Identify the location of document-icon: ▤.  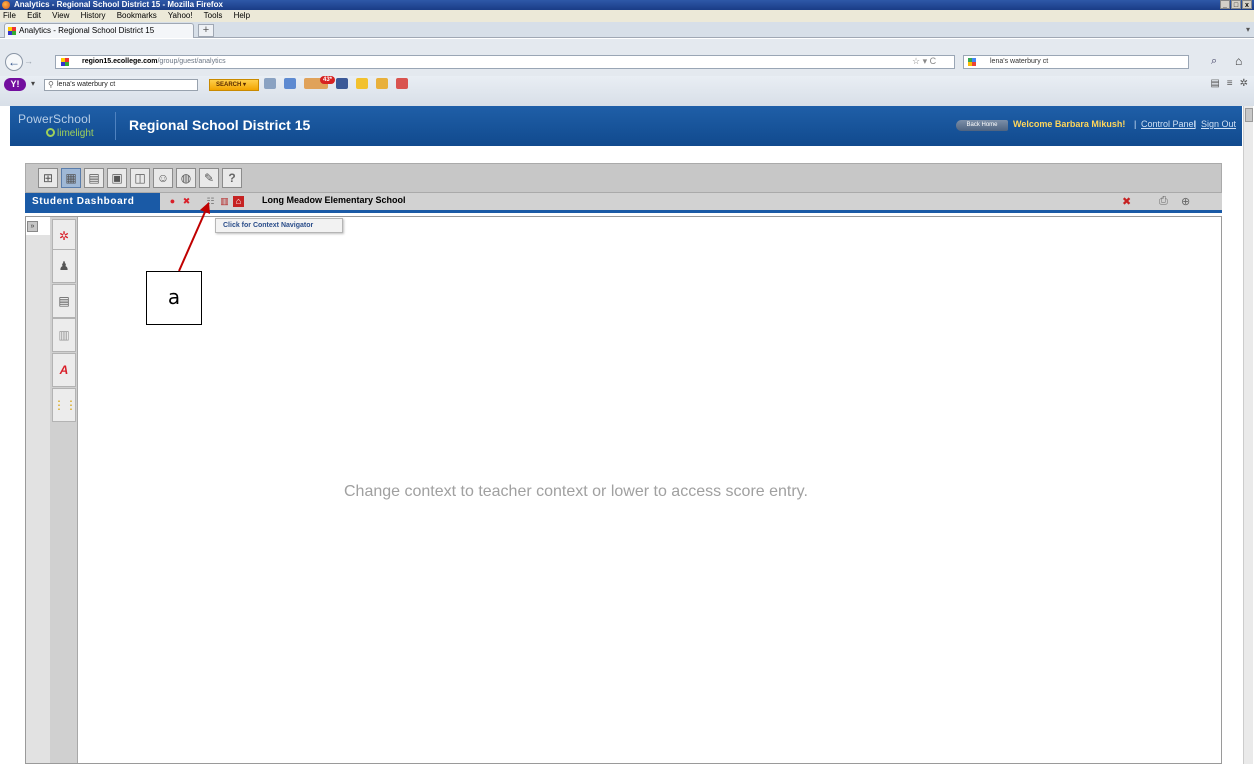
(64, 301).